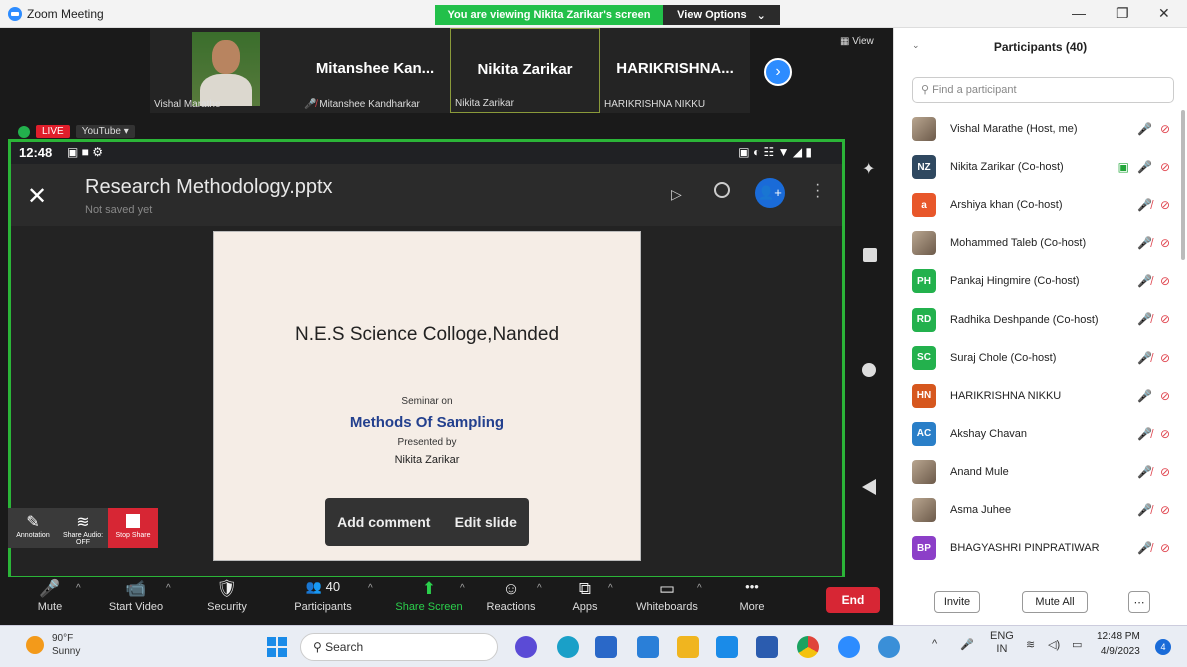 Image resolution: width=1187 pixels, height=667 pixels. Describe the element at coordinates (957, 602) in the screenshot. I see `invite-button: Invite` at that location.